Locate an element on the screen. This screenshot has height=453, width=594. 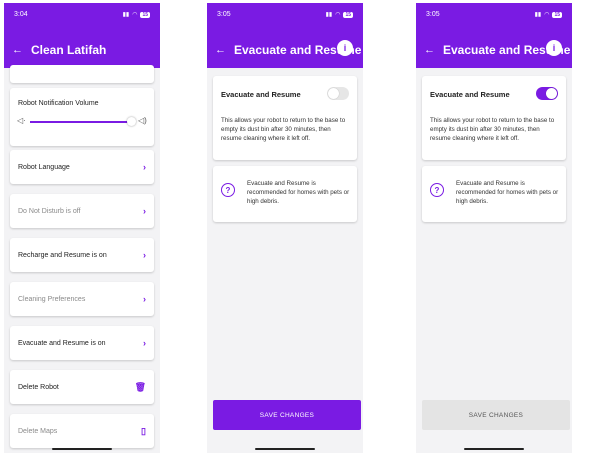
item-label: Recharge and Resume is on is located at coordinates (62, 255).